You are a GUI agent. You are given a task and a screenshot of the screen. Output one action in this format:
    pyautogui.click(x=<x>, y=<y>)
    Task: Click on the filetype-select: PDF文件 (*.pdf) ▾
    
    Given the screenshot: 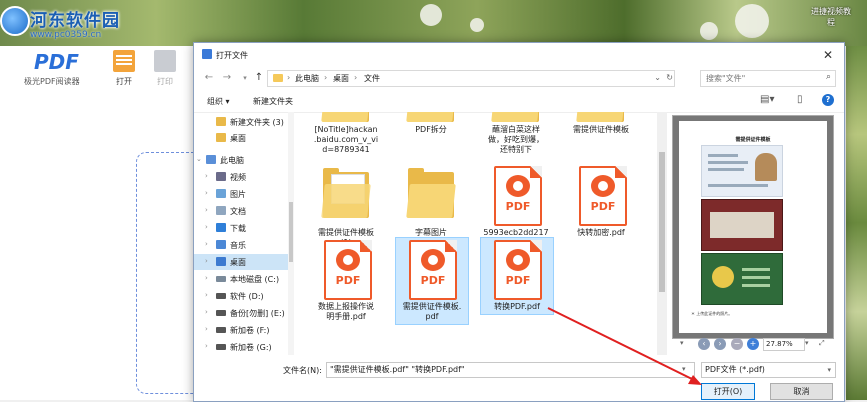 What is the action you would take?
    pyautogui.click(x=768, y=370)
    